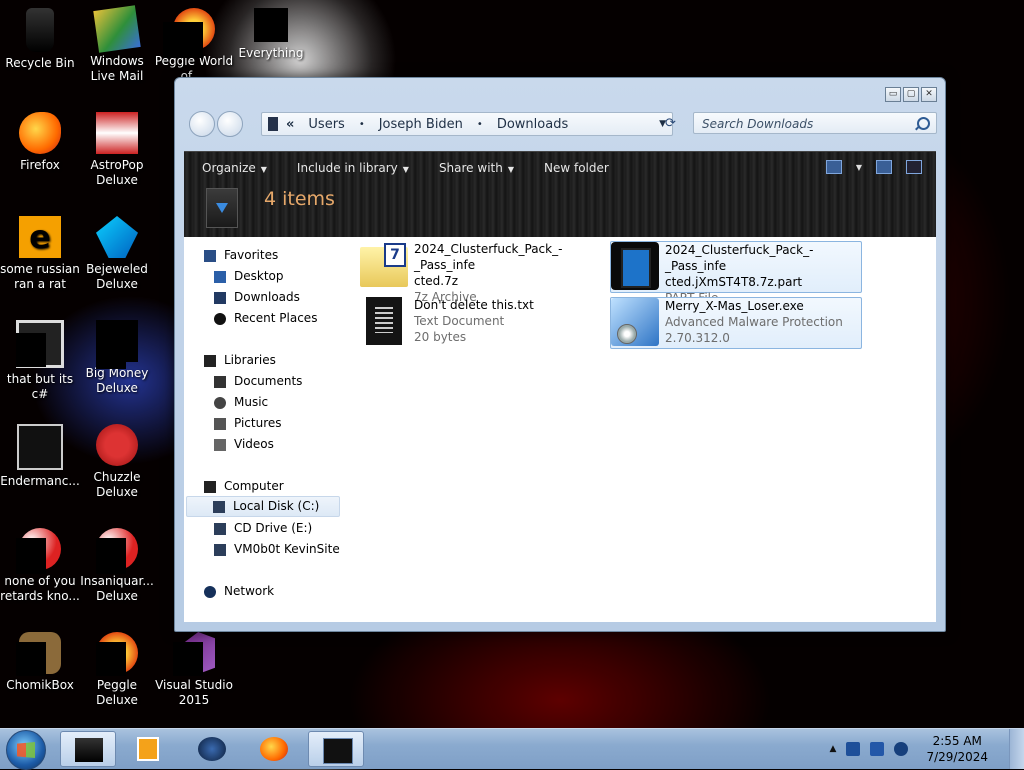  I want to click on everything-icon, so click(271, 25).